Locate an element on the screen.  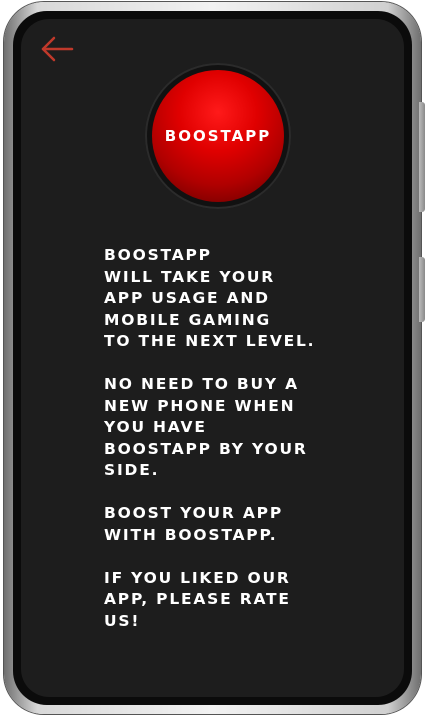
description-paragraph: IF YOU LIKED OUR APP, PLEASE RATE US! is located at coordinates (197, 599).